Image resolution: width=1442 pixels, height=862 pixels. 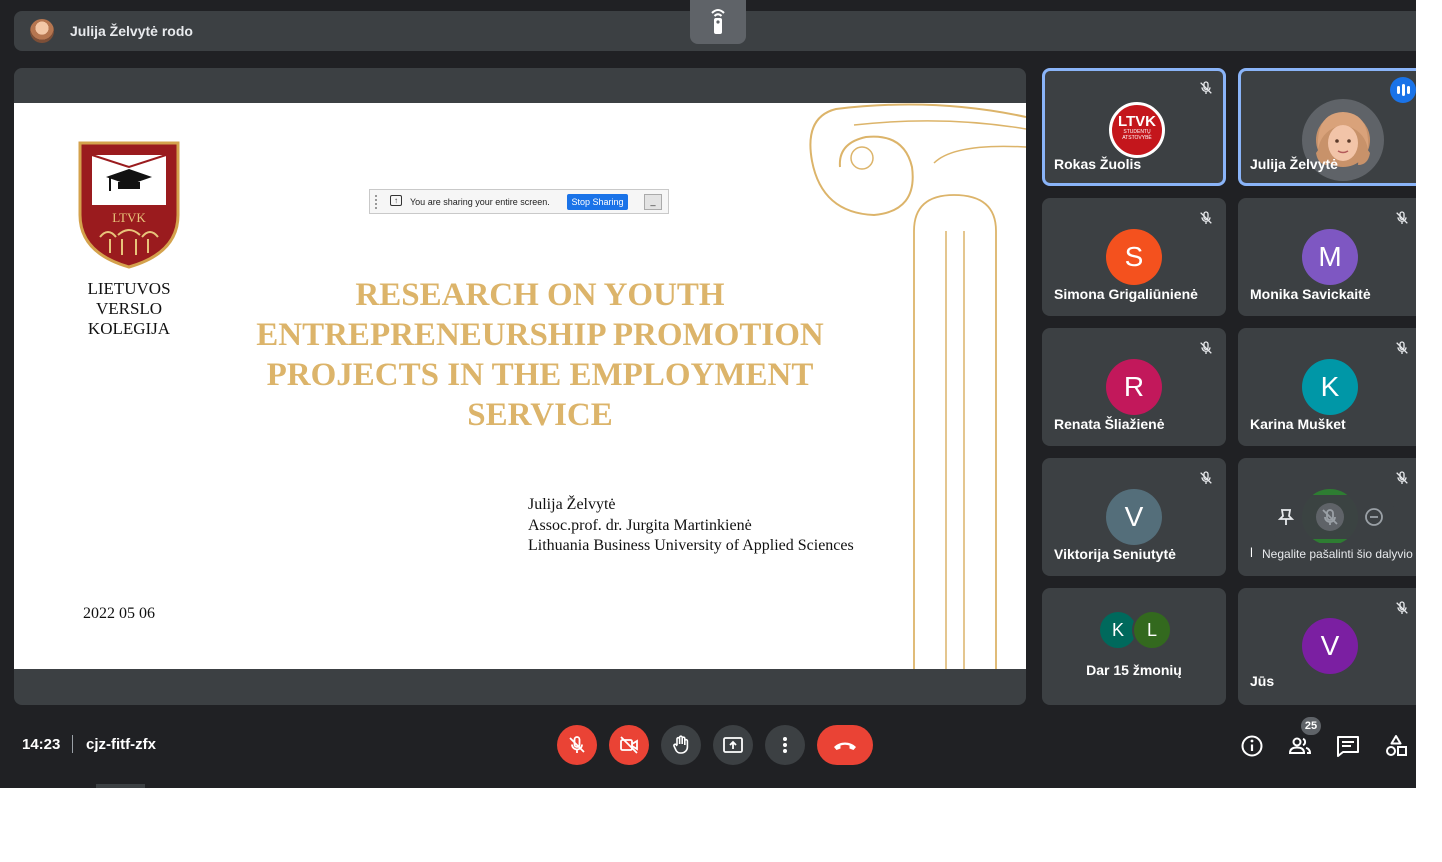 I want to click on hide-notification-button: _, so click(x=653, y=202).